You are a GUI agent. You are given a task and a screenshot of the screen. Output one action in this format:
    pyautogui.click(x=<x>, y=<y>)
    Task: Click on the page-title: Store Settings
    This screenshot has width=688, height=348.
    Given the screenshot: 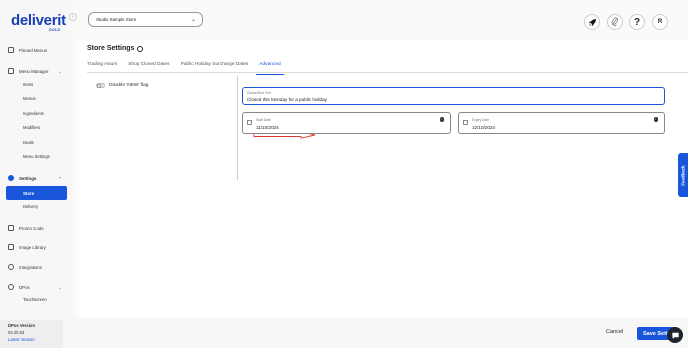 What is the action you would take?
    pyautogui.click(x=115, y=48)
    